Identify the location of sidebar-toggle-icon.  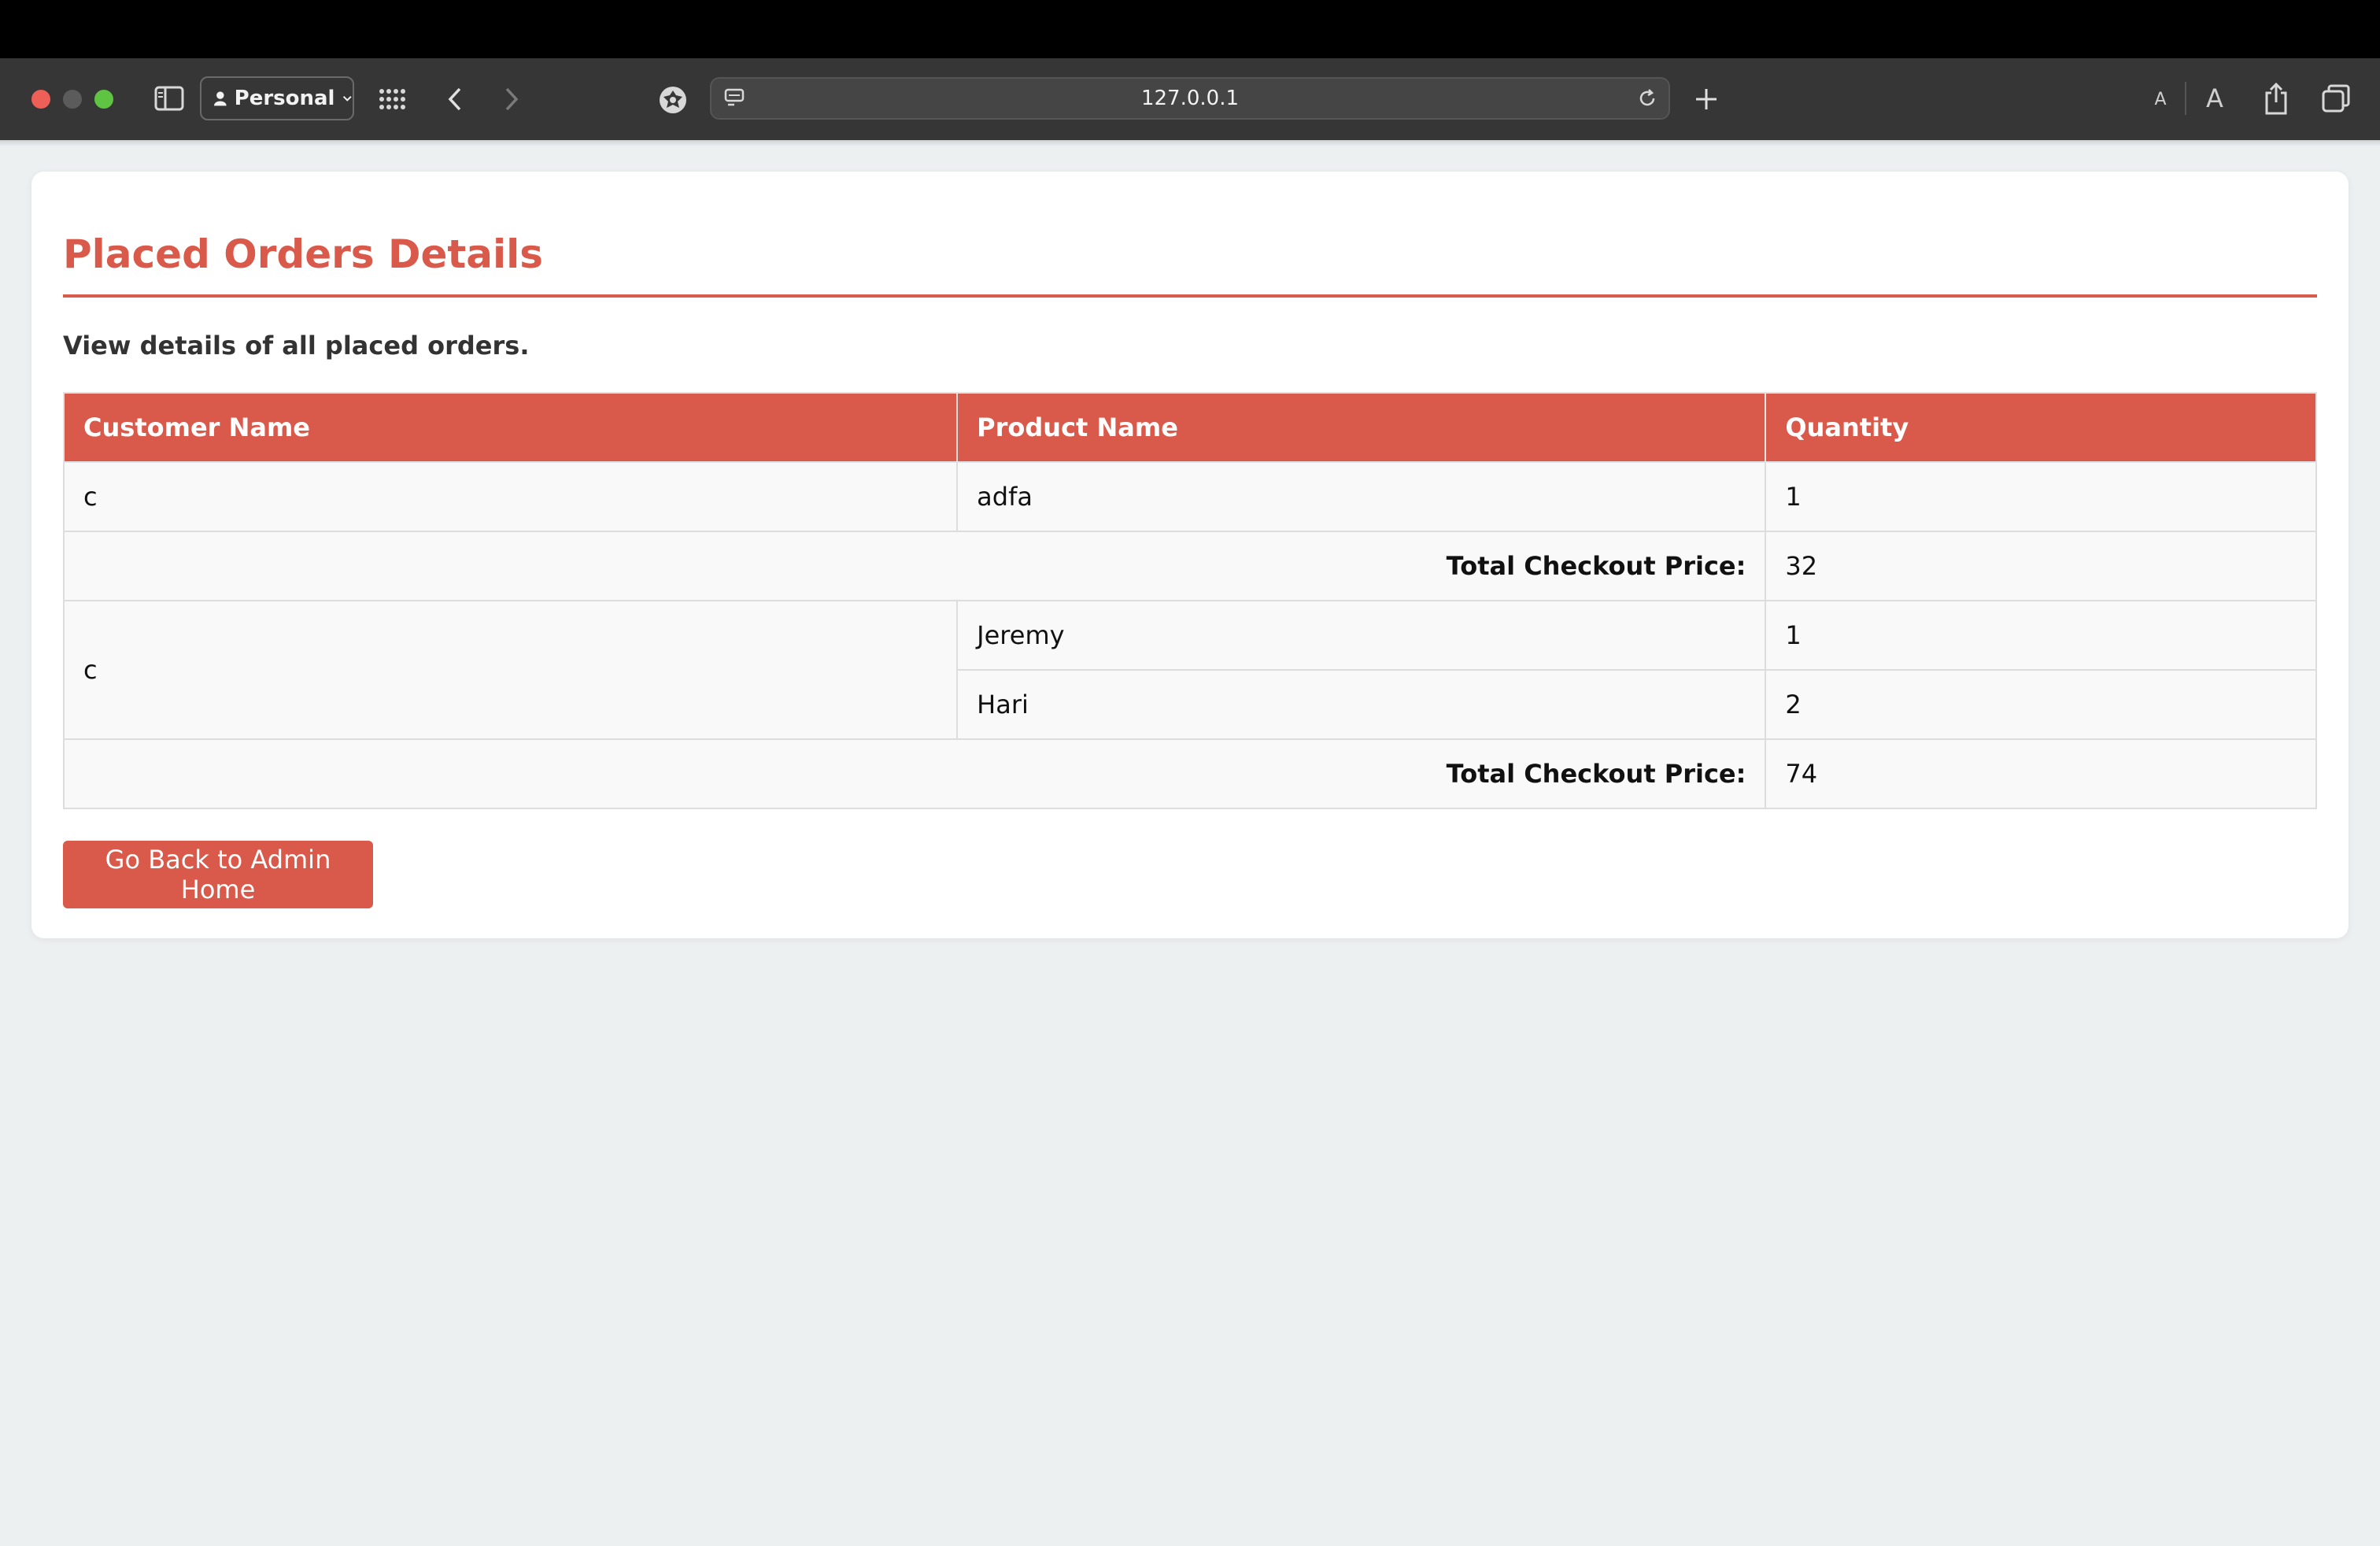
(169, 98).